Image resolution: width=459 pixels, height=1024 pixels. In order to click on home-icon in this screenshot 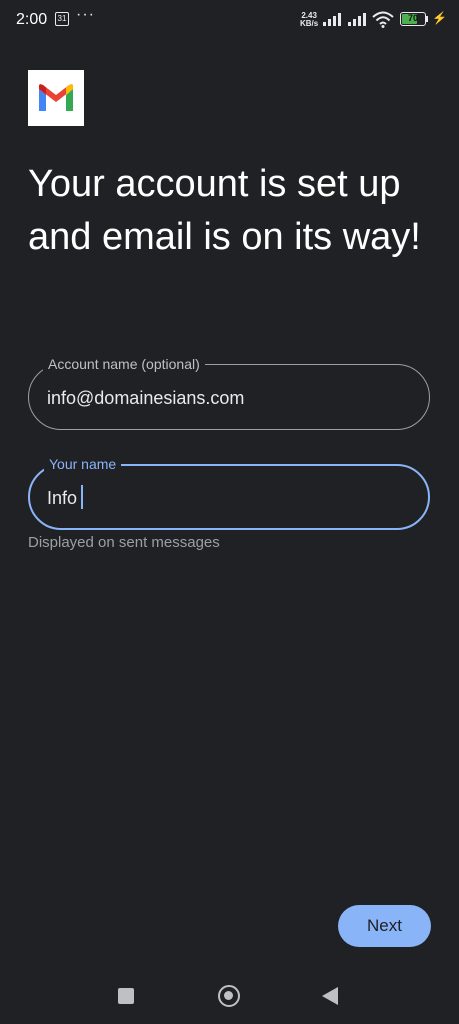, I will do `click(229, 996)`.